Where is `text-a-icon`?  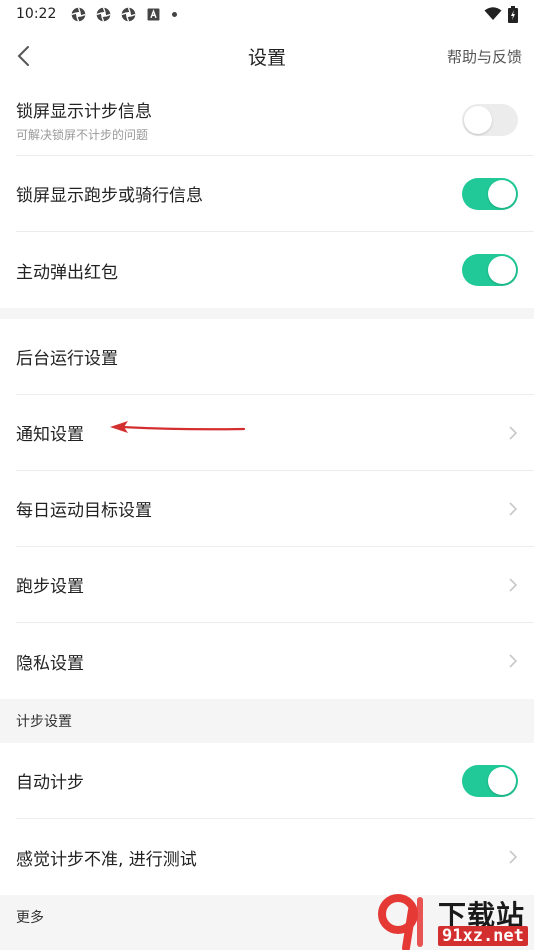
text-a-icon is located at coordinates (153, 14).